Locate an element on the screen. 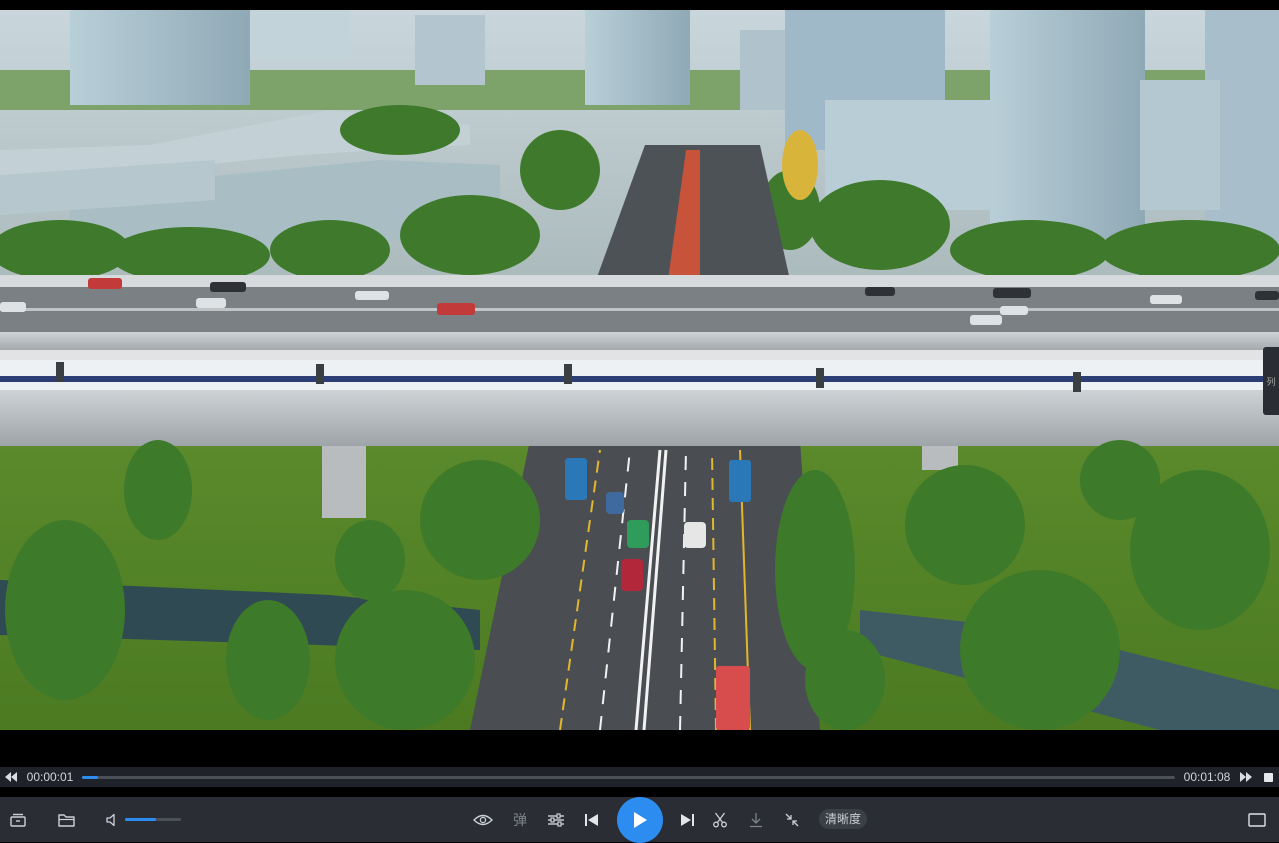 The height and width of the screenshot is (843, 1279). next-button is located at coordinates (687, 819).